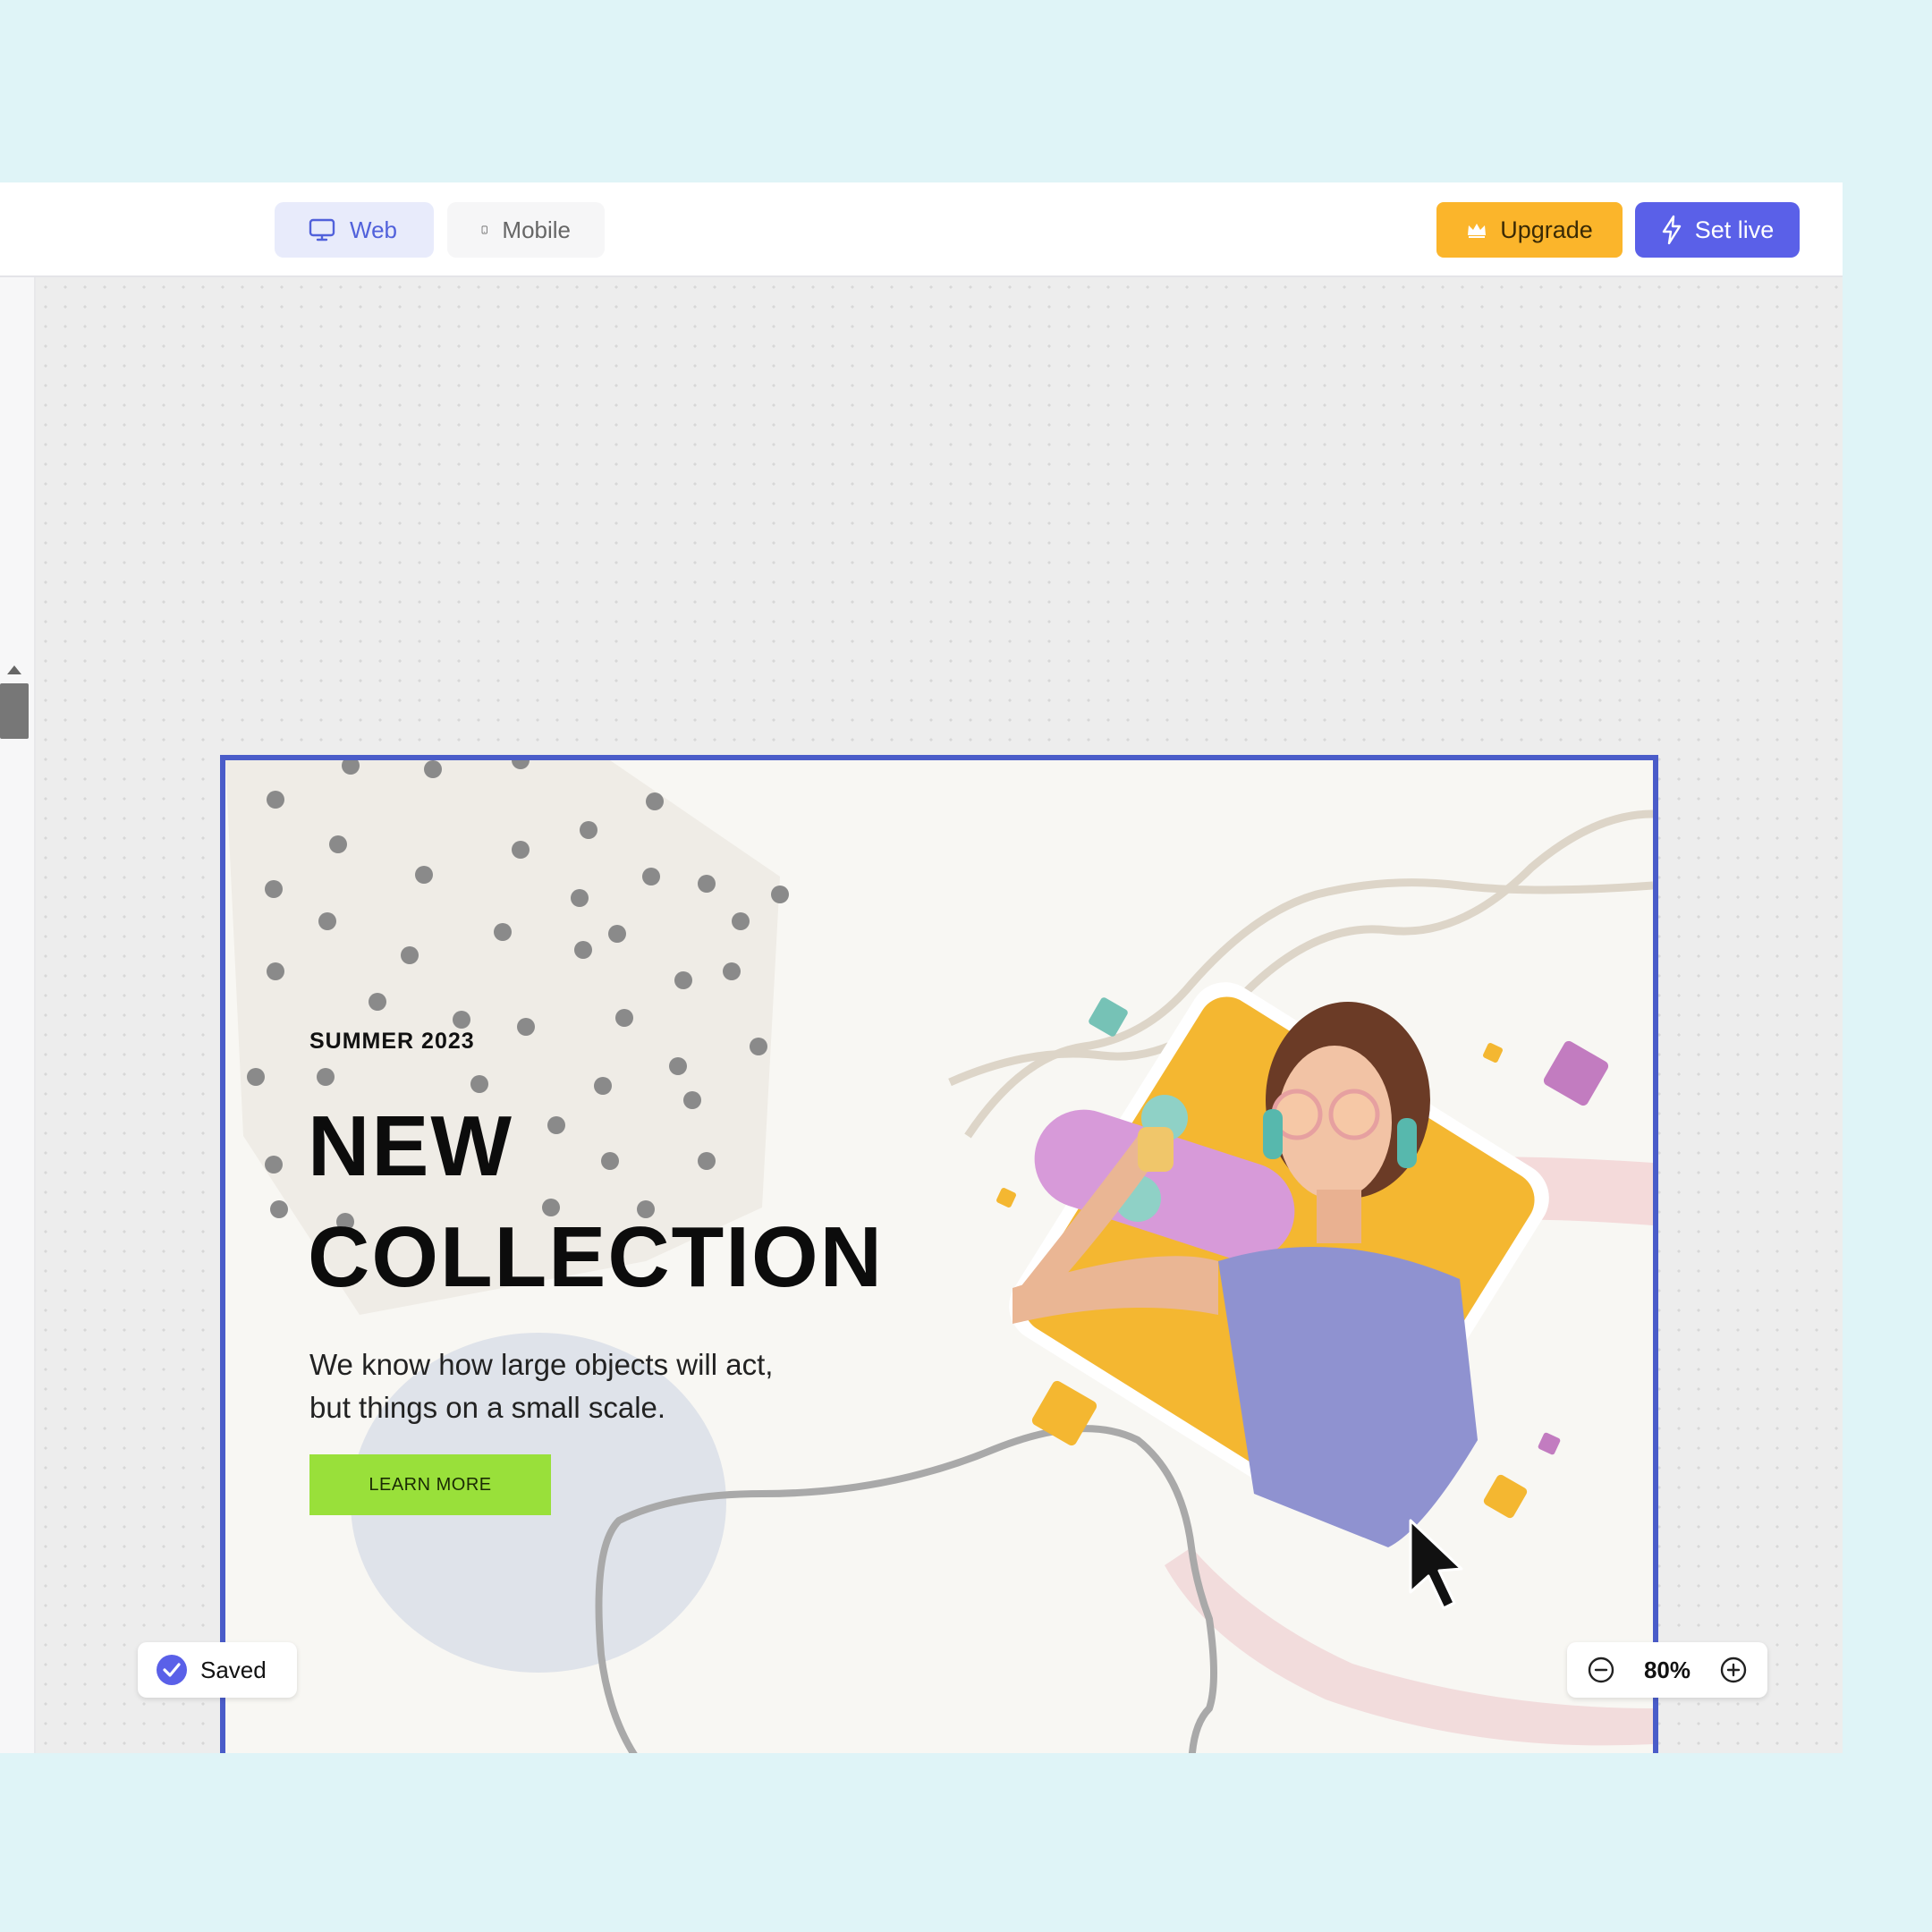 The image size is (1932, 1932). Describe the element at coordinates (1601, 1670) in the screenshot. I see `zoom-out-icon` at that location.